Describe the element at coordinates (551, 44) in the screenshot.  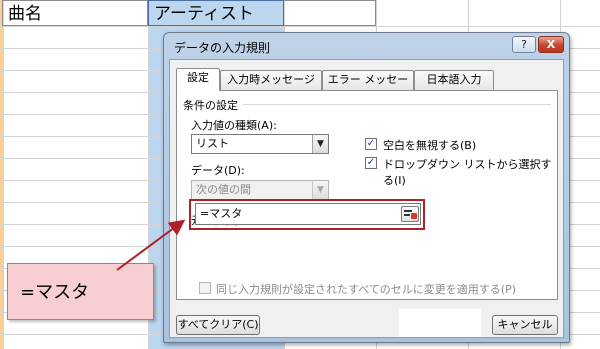
I see `close-button: X` at that location.